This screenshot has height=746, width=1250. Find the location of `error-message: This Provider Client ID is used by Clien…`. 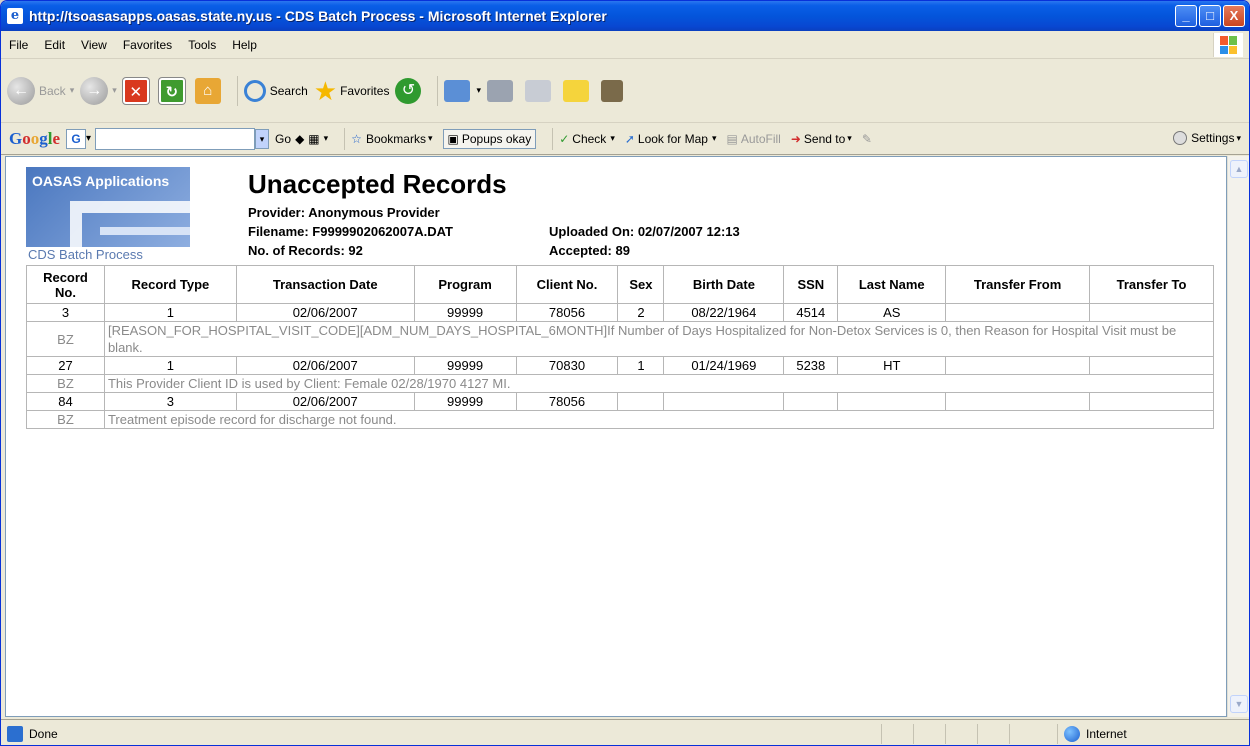

error-message: This Provider Client ID is used by Clien… is located at coordinates (659, 383).